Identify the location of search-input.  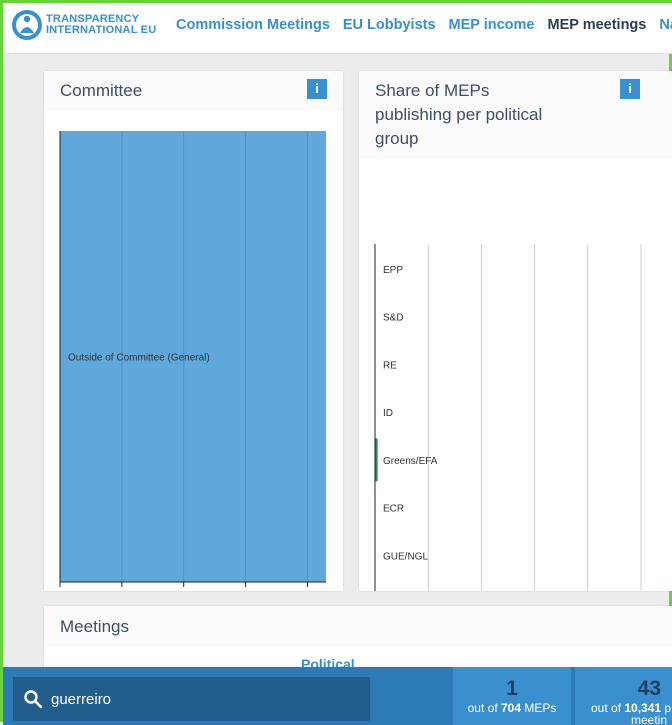
(201, 699).